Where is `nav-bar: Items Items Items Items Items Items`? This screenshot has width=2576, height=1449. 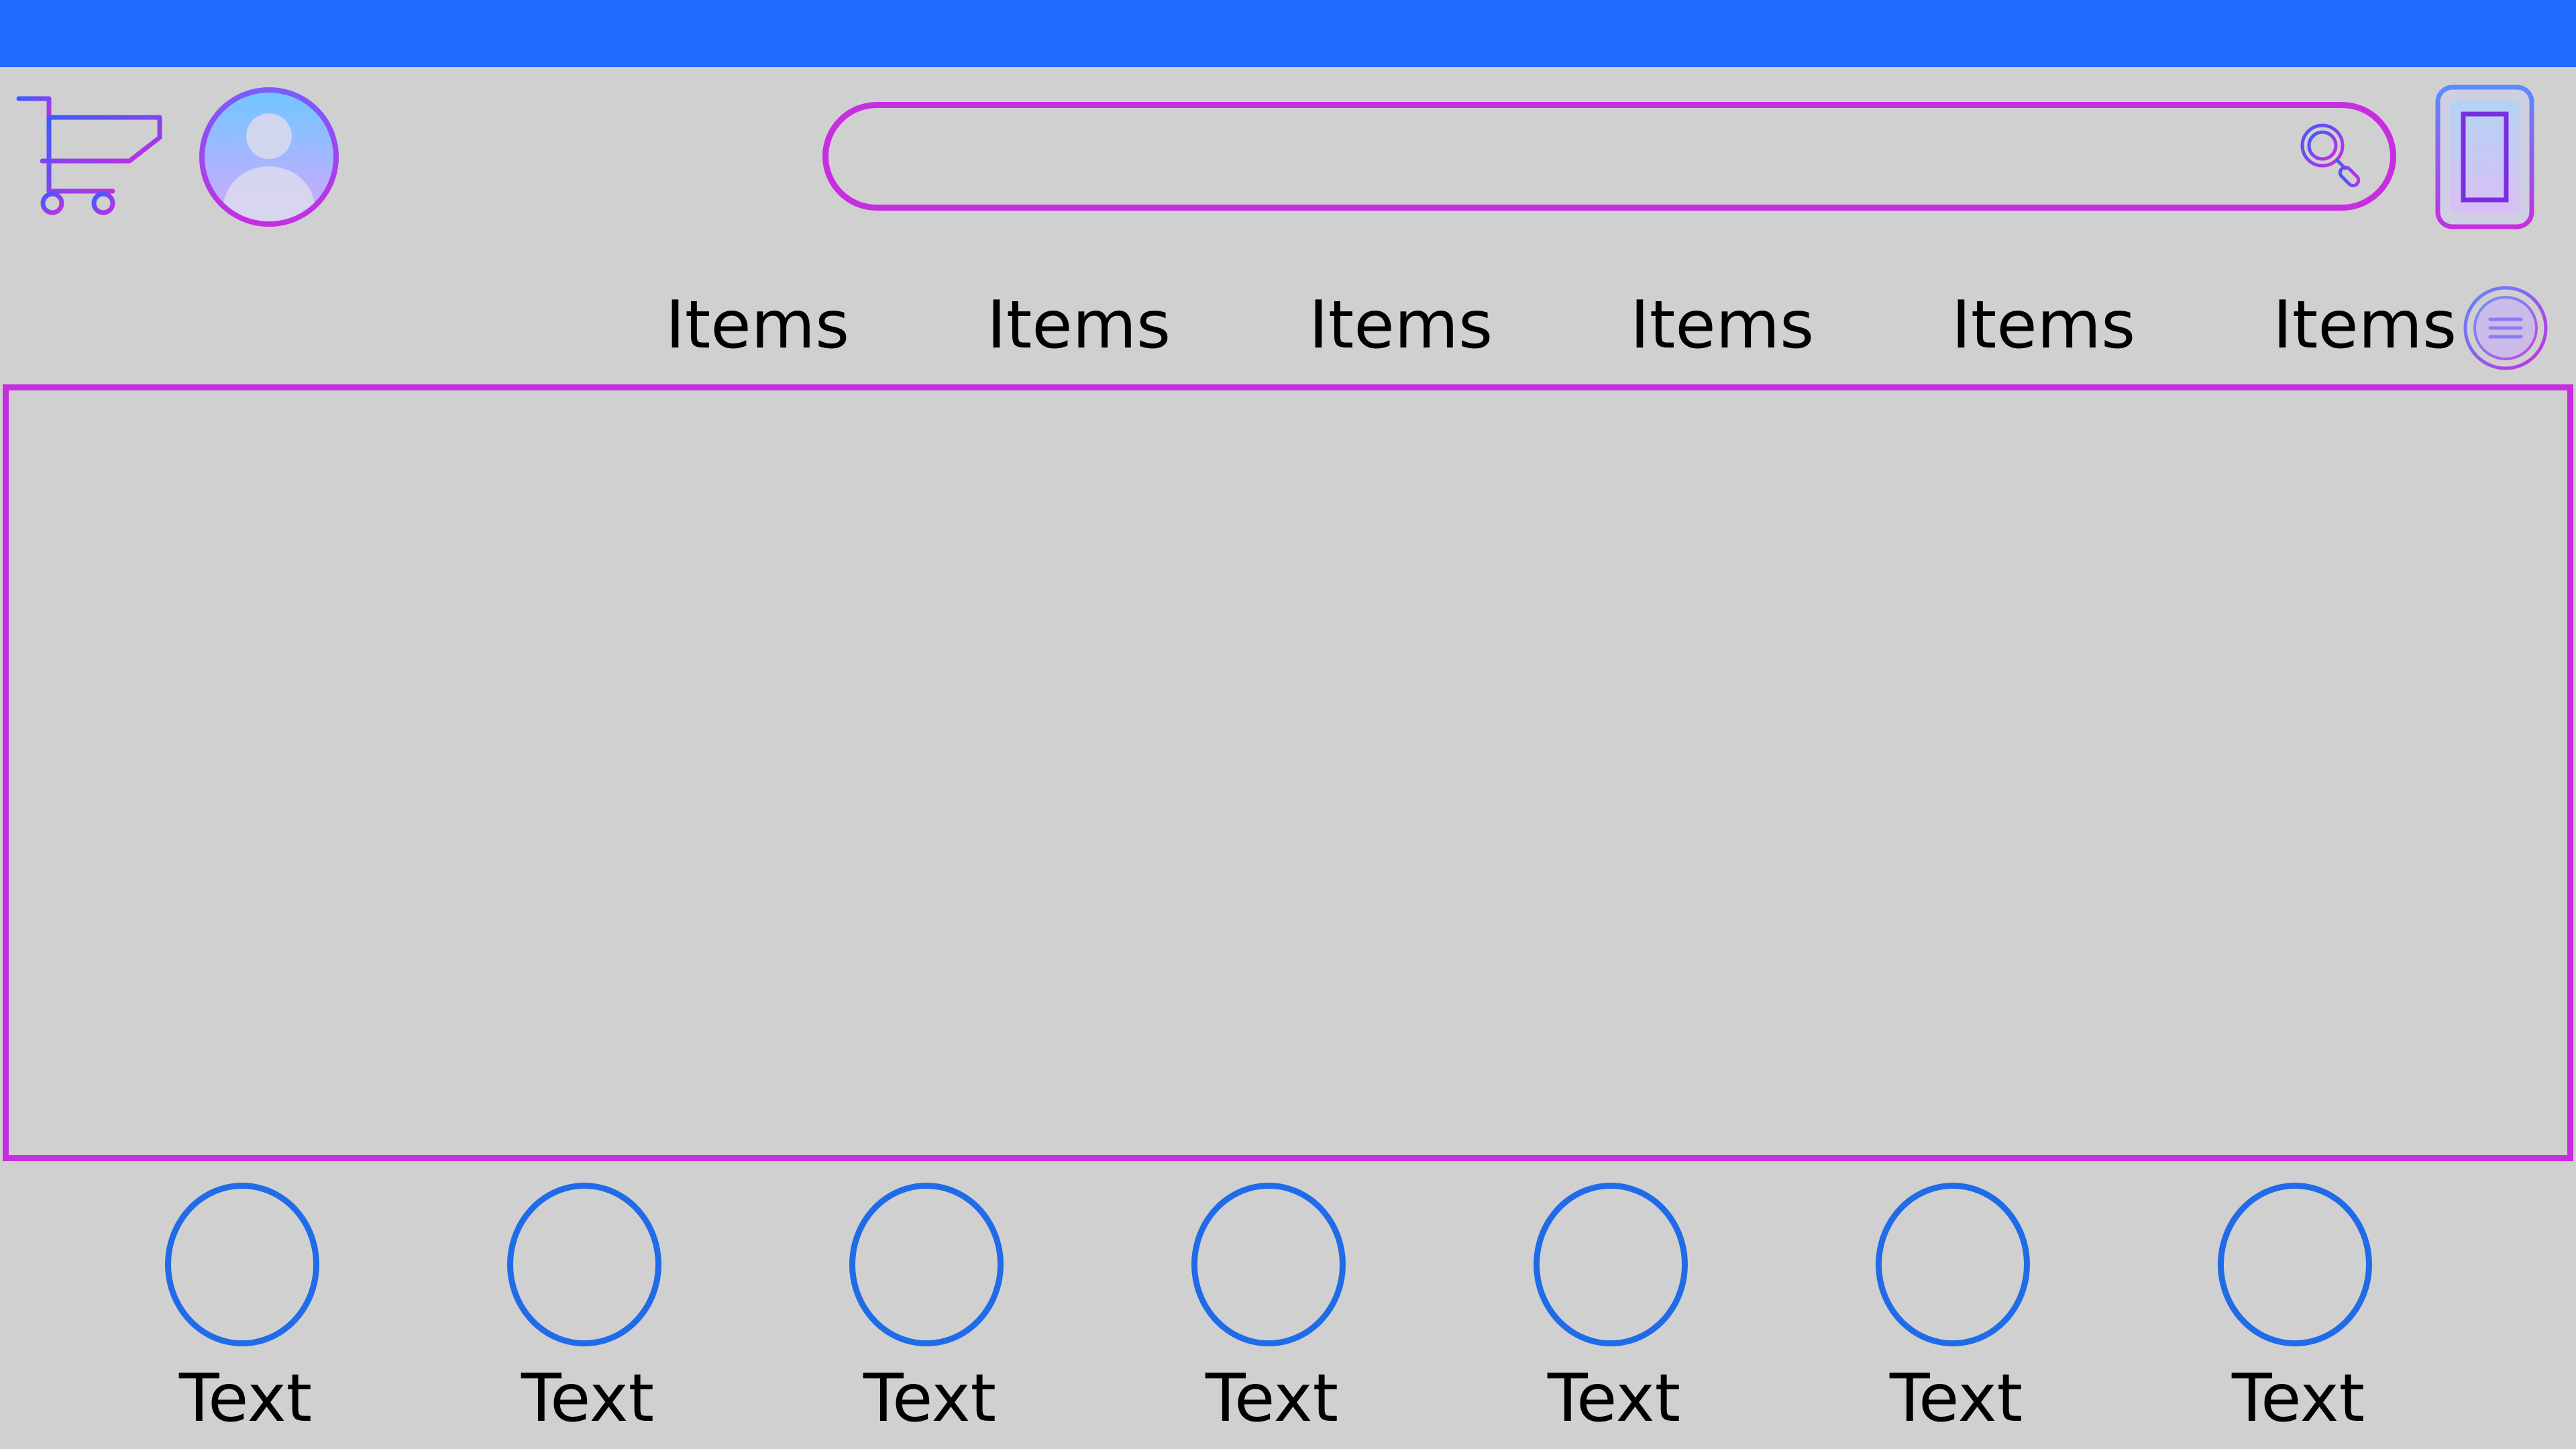 nav-bar: Items Items Items Items Items Items is located at coordinates (1288, 325).